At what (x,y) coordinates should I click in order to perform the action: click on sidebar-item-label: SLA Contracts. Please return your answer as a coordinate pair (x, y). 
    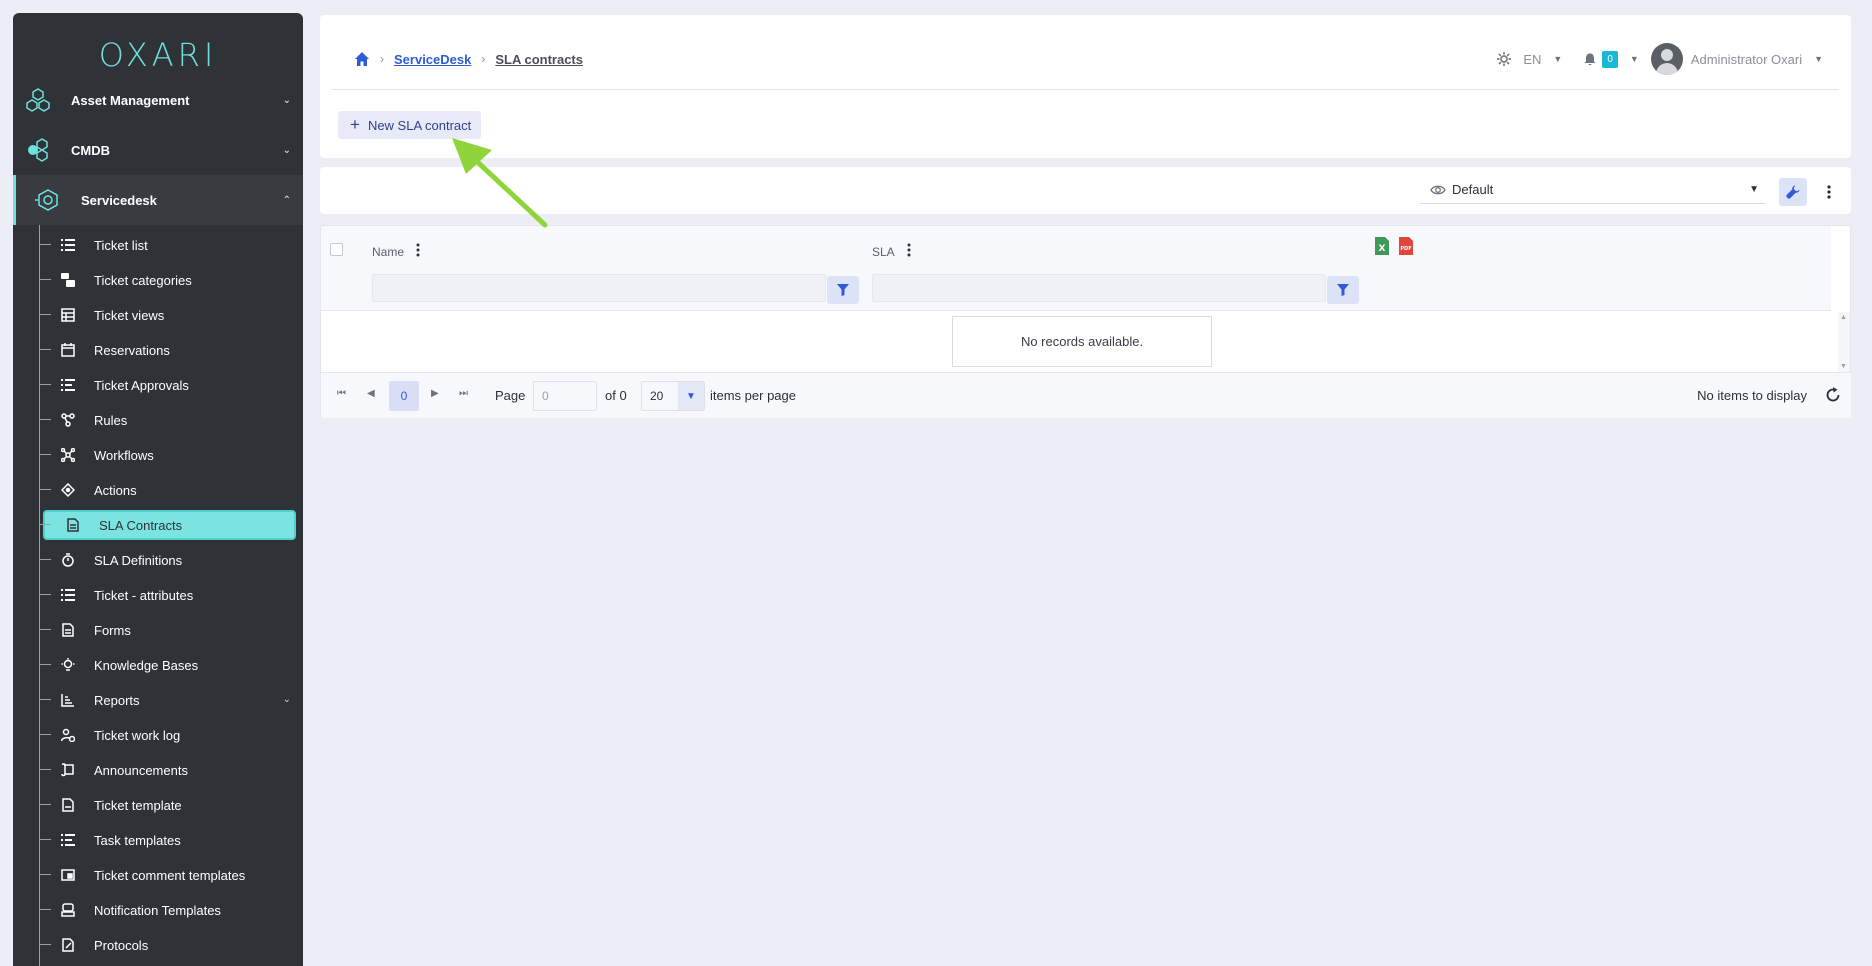
    Looking at the image, I should click on (141, 525).